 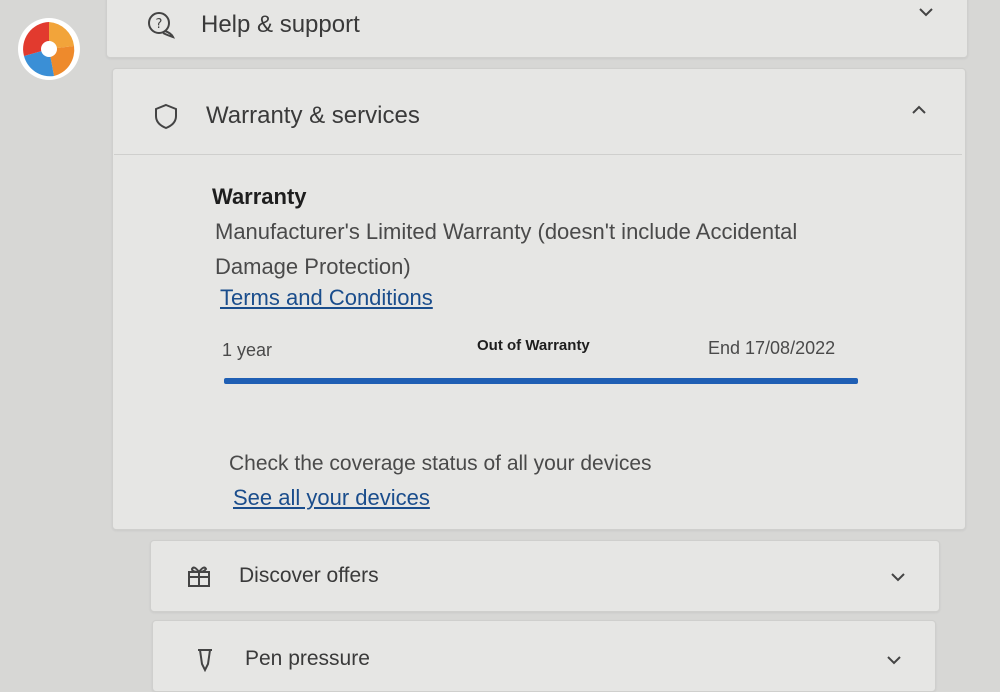 I want to click on warranty-progress-fill, so click(x=541, y=381).